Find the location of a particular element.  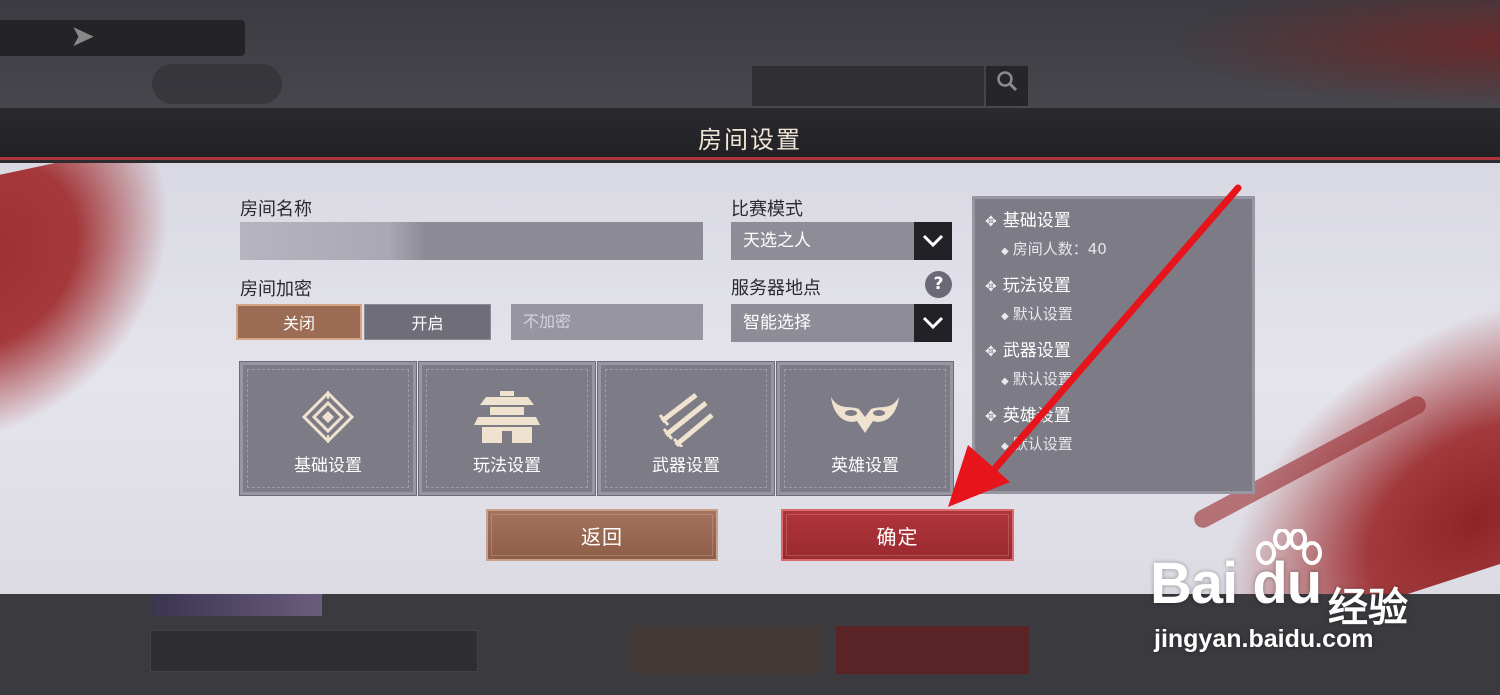

watermark-brand: Bai du is located at coordinates (1236, 583).